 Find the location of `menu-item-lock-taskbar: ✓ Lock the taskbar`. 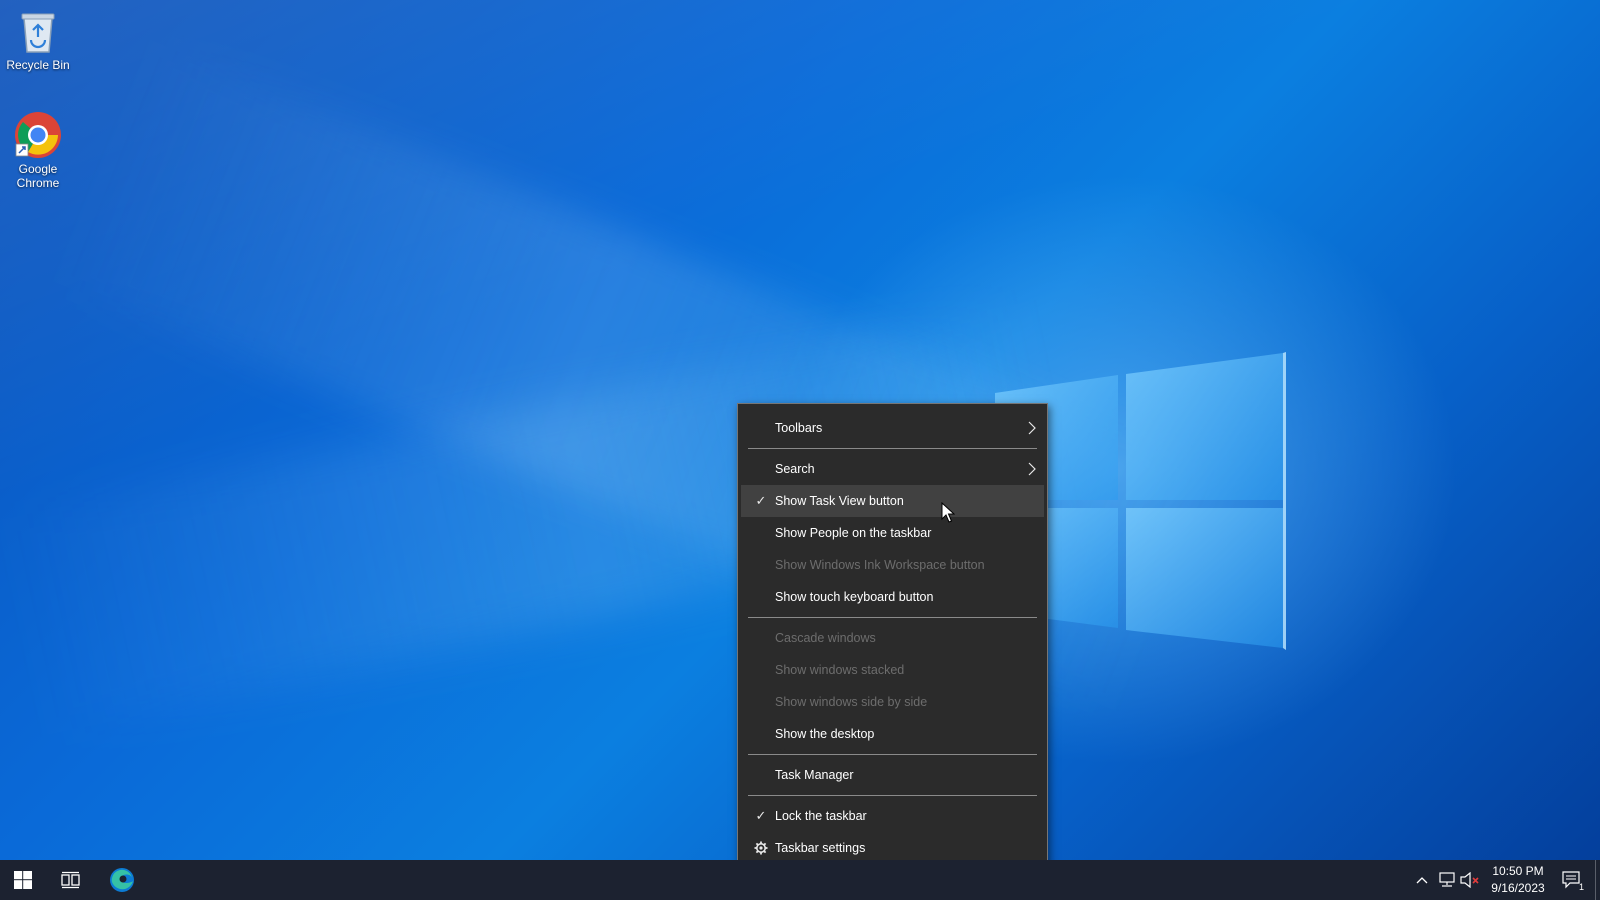

menu-item-lock-taskbar: ✓ Lock the taskbar is located at coordinates (892, 816).